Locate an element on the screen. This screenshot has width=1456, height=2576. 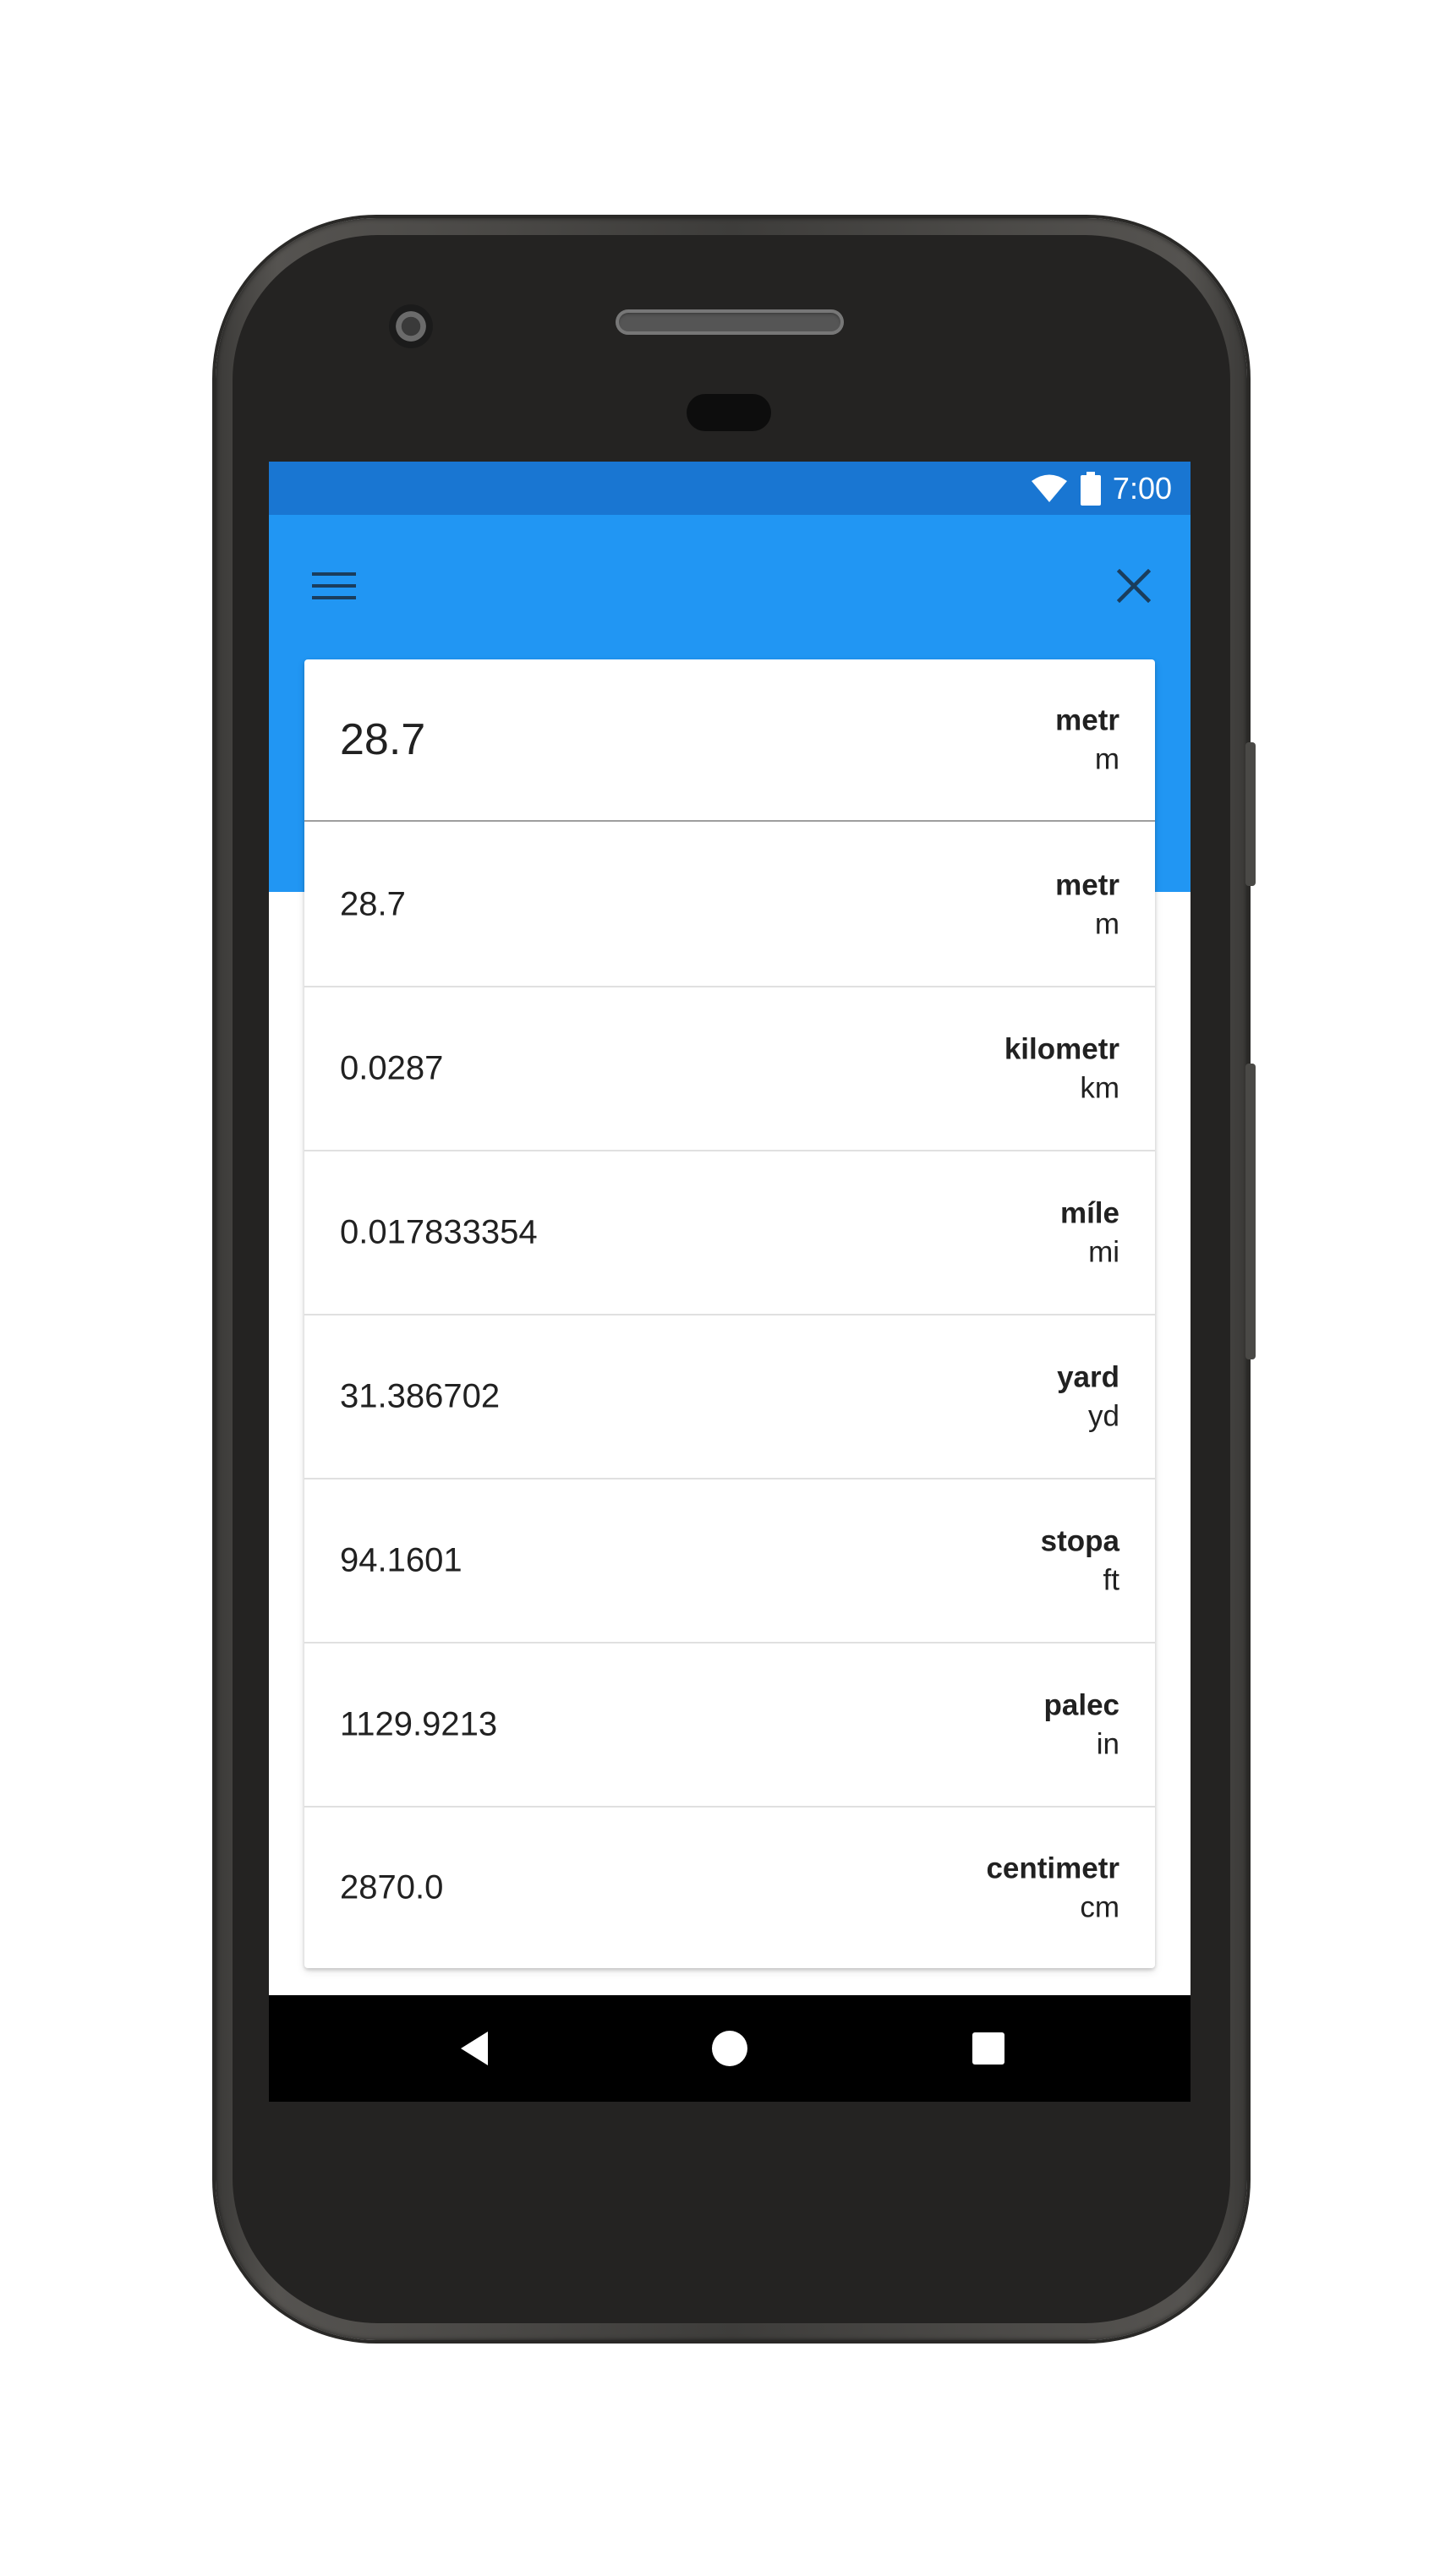
result-unit-name: palec is located at coordinates (1081, 1705).